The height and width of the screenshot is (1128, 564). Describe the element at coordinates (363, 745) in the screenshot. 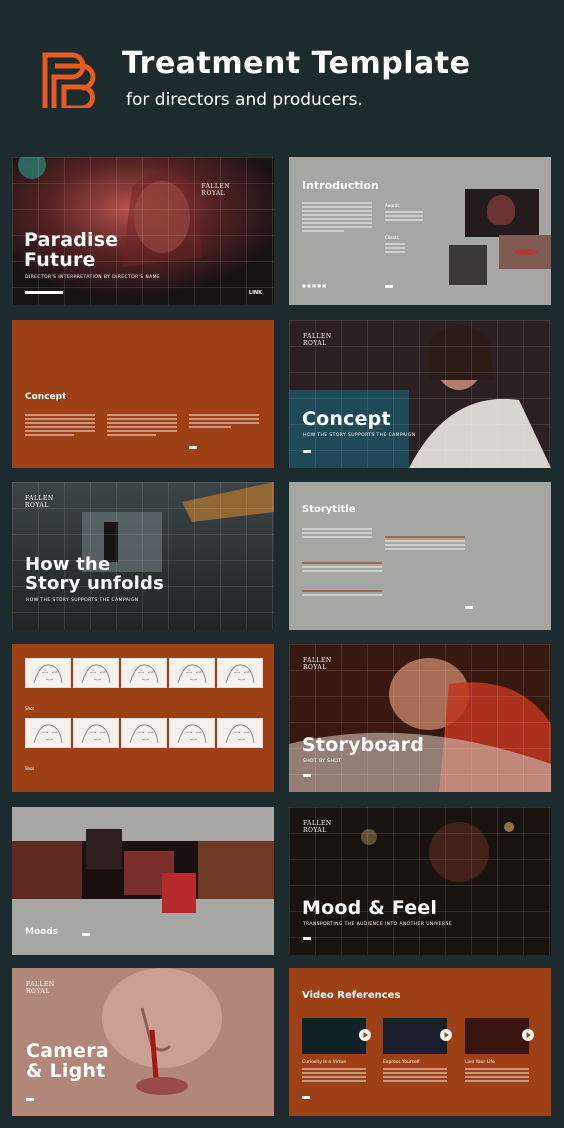

I see `slide-title: Storyboard` at that location.